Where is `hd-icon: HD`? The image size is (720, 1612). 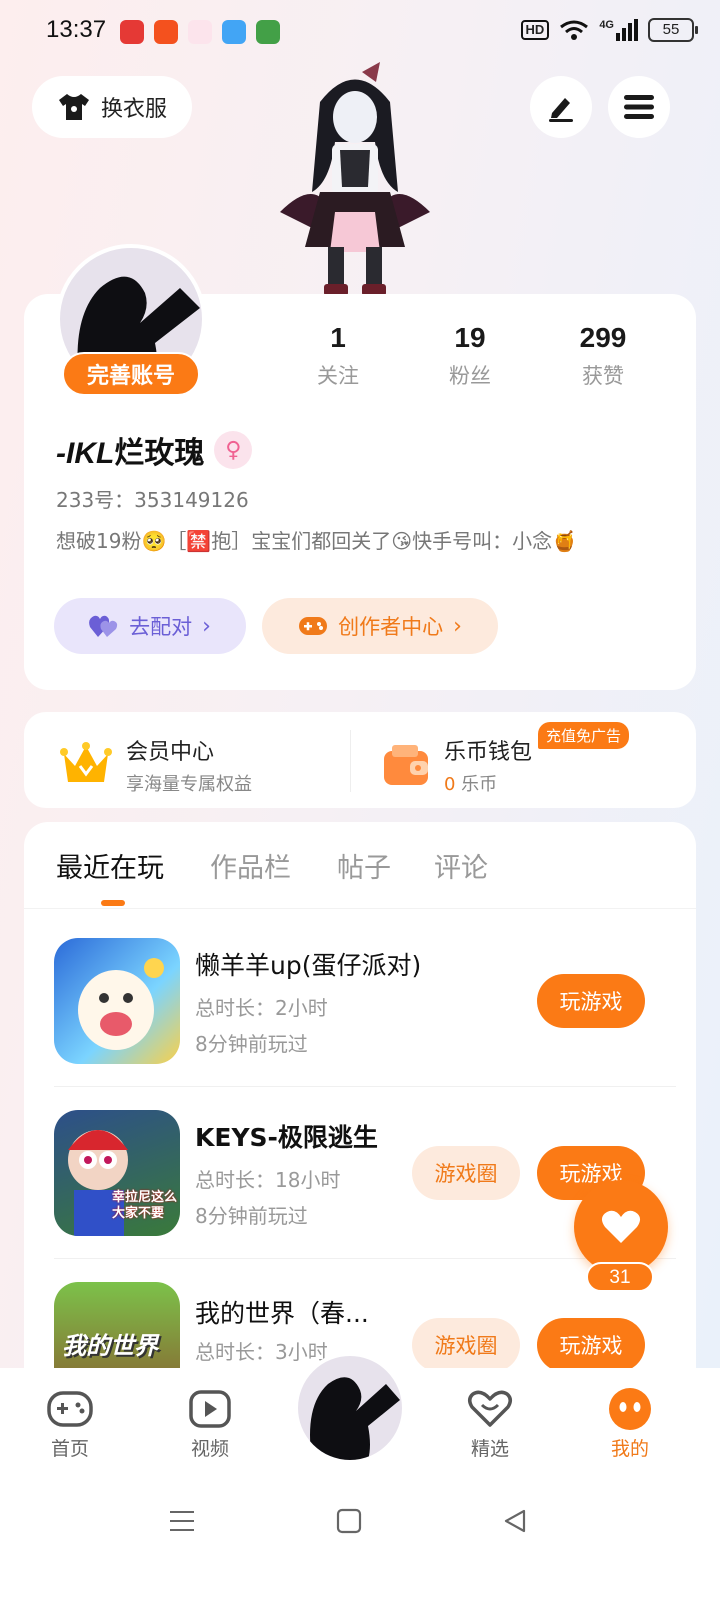 hd-icon: HD is located at coordinates (535, 30).